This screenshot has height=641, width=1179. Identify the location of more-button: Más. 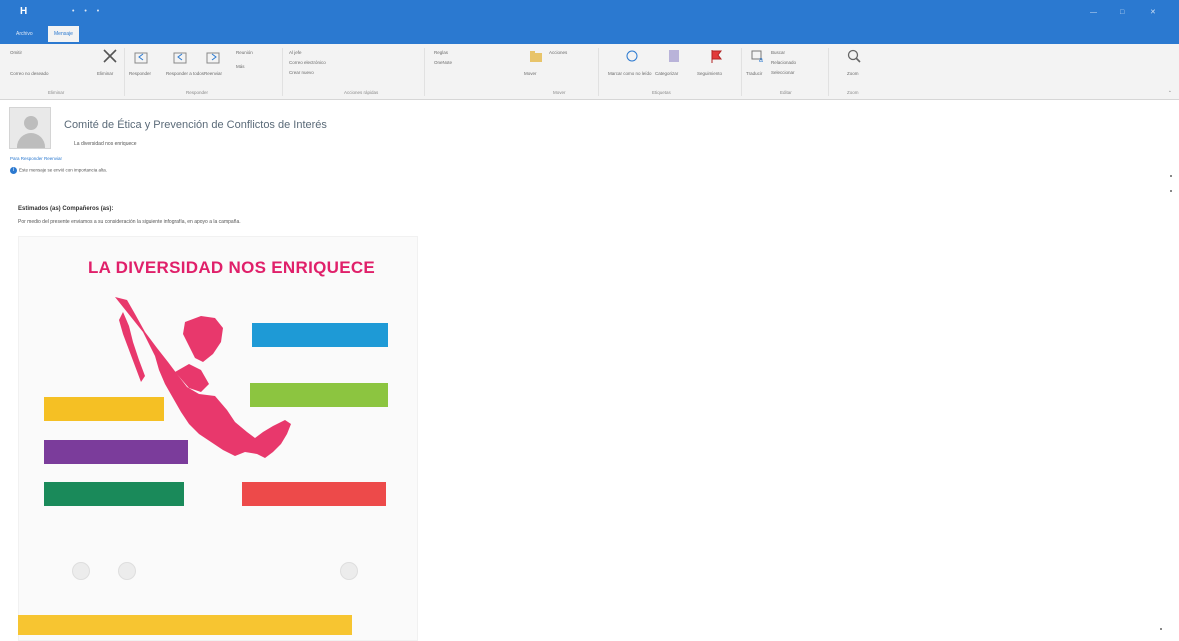
(240, 66).